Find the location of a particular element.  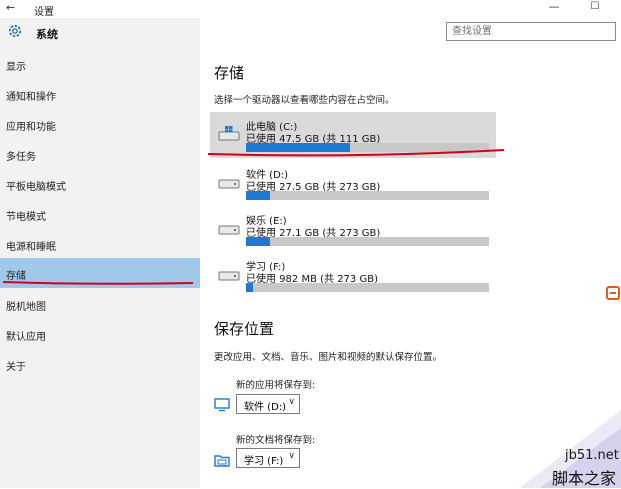

search-box is located at coordinates (531, 31).